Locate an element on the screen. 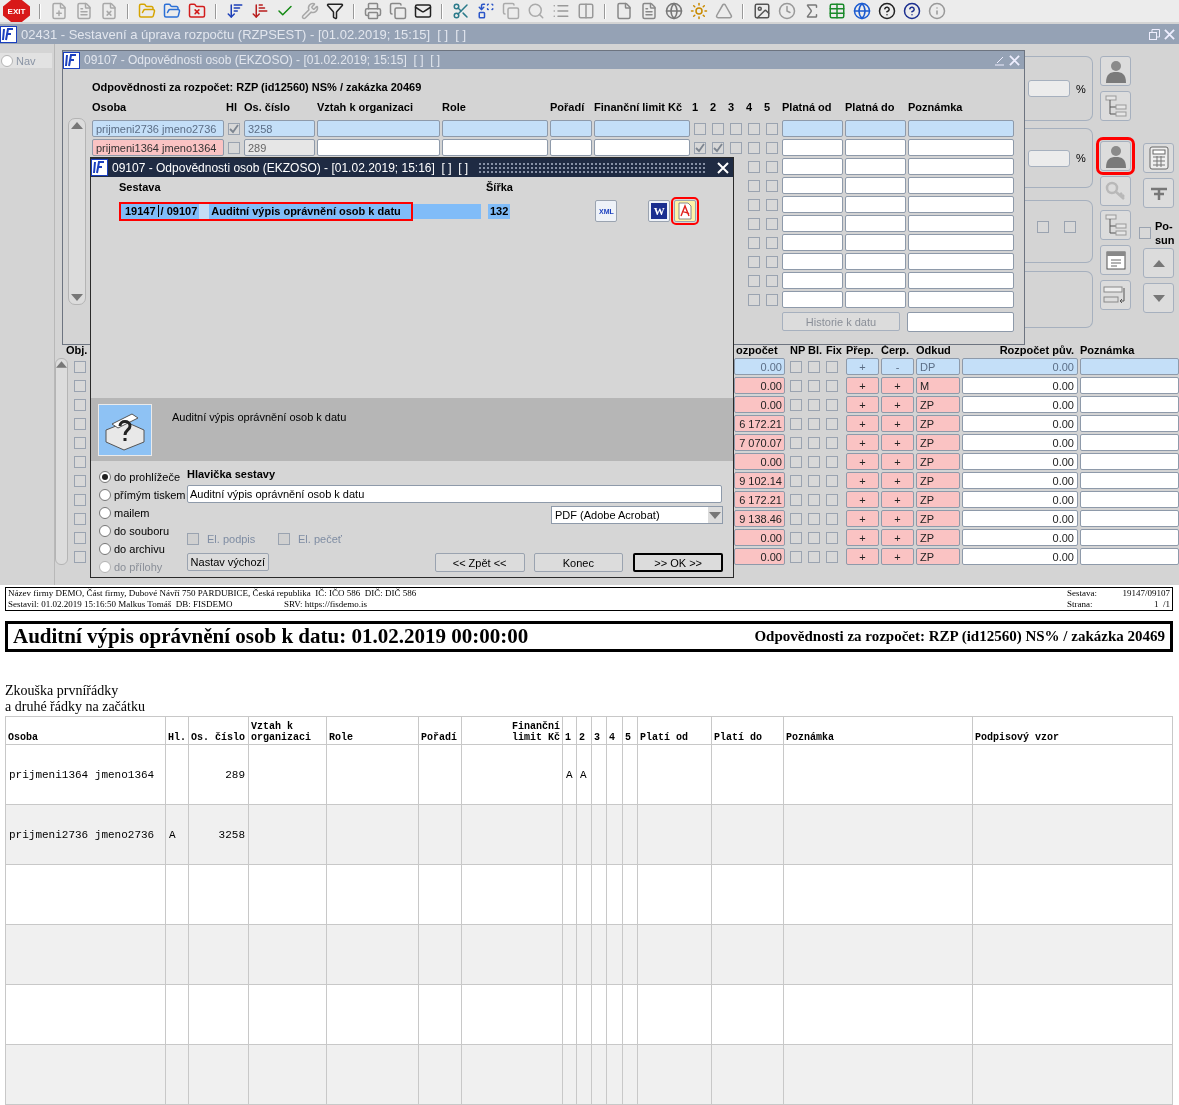  transfer-button is located at coordinates (1115, 295).